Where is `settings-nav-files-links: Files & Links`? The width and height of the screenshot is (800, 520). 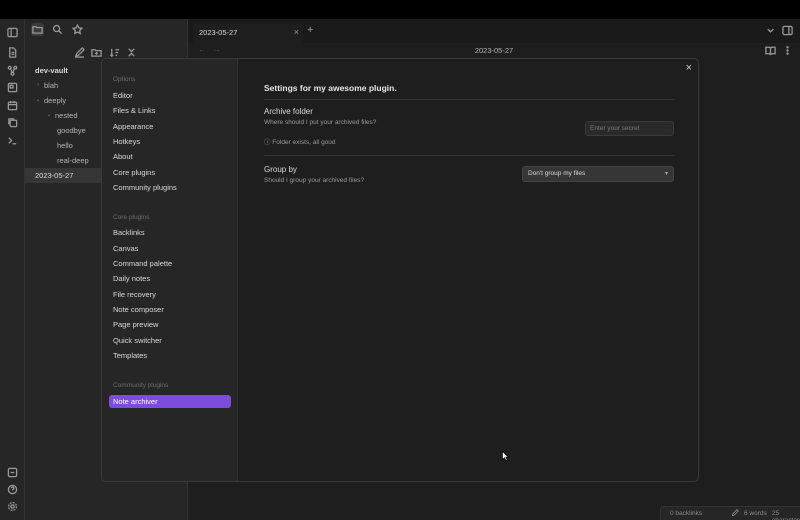 settings-nav-files-links: Files & Links is located at coordinates (170, 110).